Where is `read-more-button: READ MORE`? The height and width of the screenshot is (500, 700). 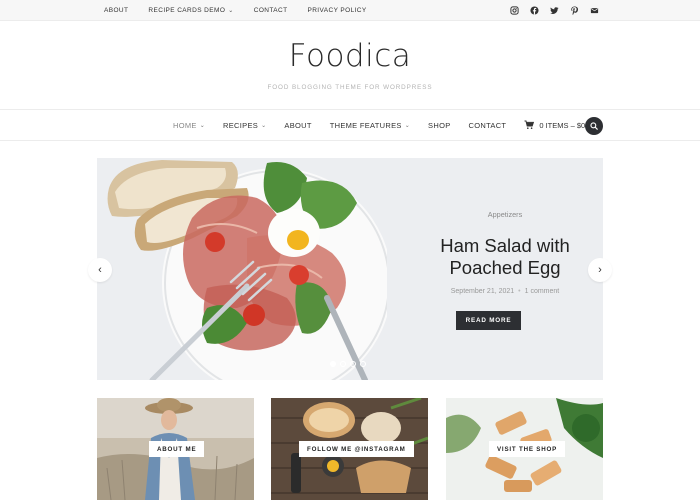 read-more-button: READ MORE is located at coordinates (488, 320).